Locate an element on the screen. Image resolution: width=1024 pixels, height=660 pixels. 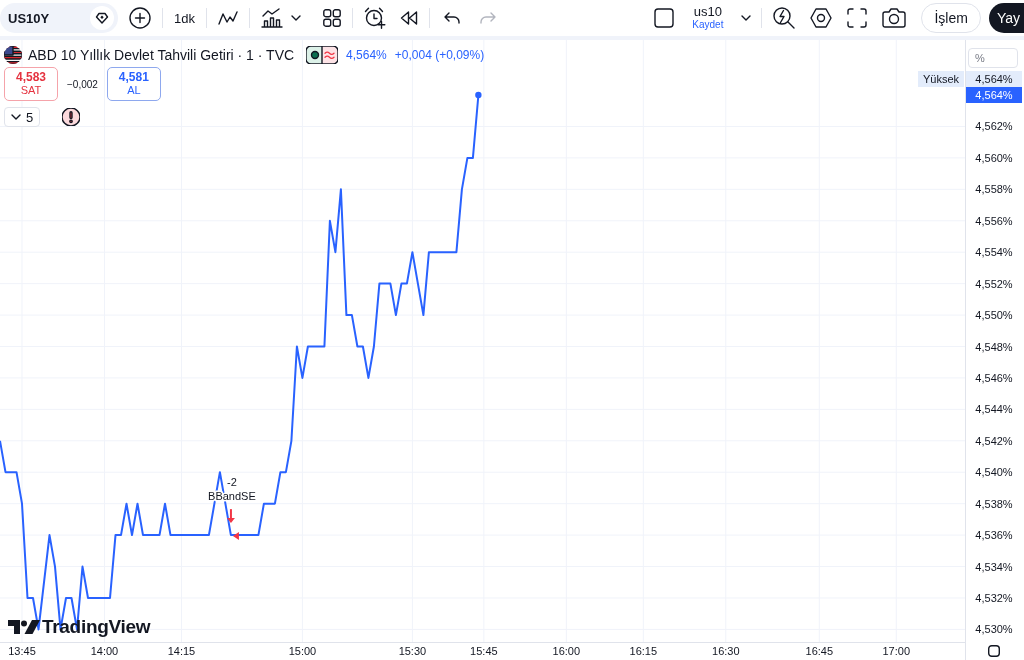
price-axis-label: 4,552% is located at coordinates (994, 283).